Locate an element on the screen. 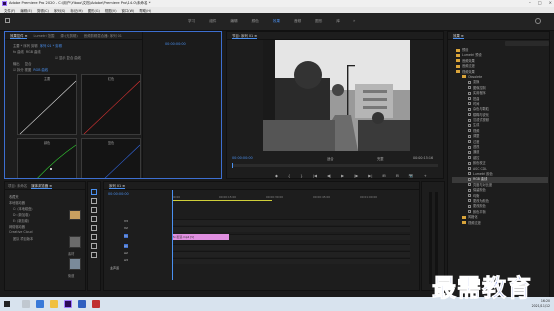 Image resolution: width=554 pixels, height=311 pixels. ec-row-show-composite: ☑ 显示 复合 曲线 is located at coordinates (68, 57).